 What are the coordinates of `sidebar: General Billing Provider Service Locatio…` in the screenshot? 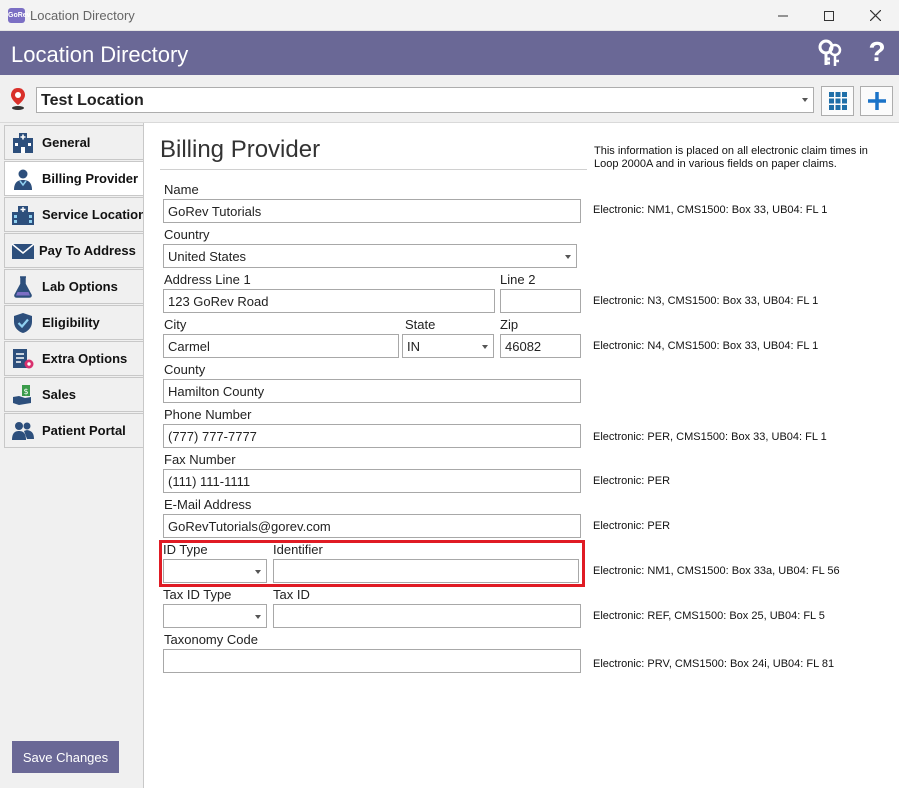 It's located at (73, 455).